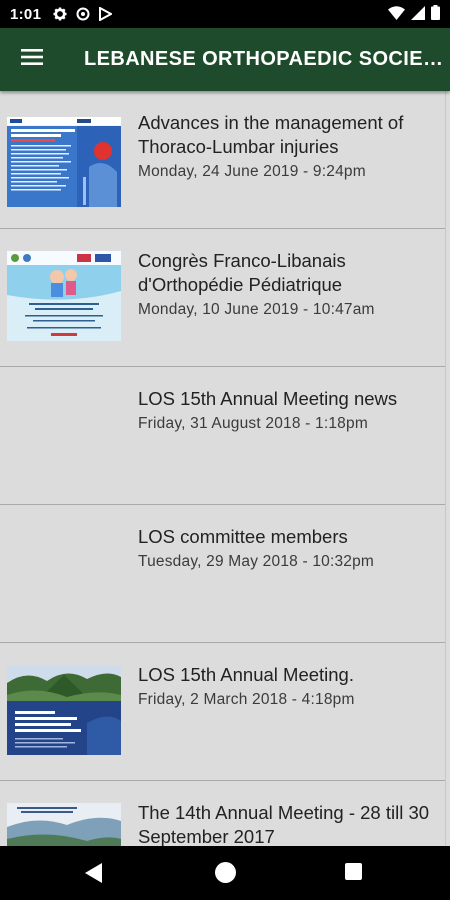 The image size is (450, 900). I want to click on status-bar: 1:01, so click(225, 14).